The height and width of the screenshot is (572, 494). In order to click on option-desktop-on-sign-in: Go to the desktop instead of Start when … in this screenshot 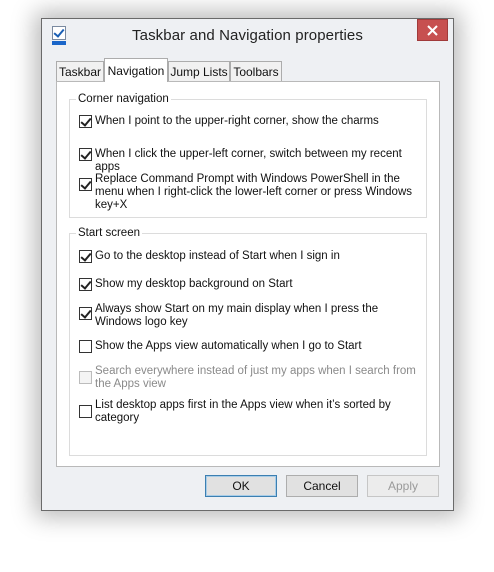, I will do `click(252, 256)`.